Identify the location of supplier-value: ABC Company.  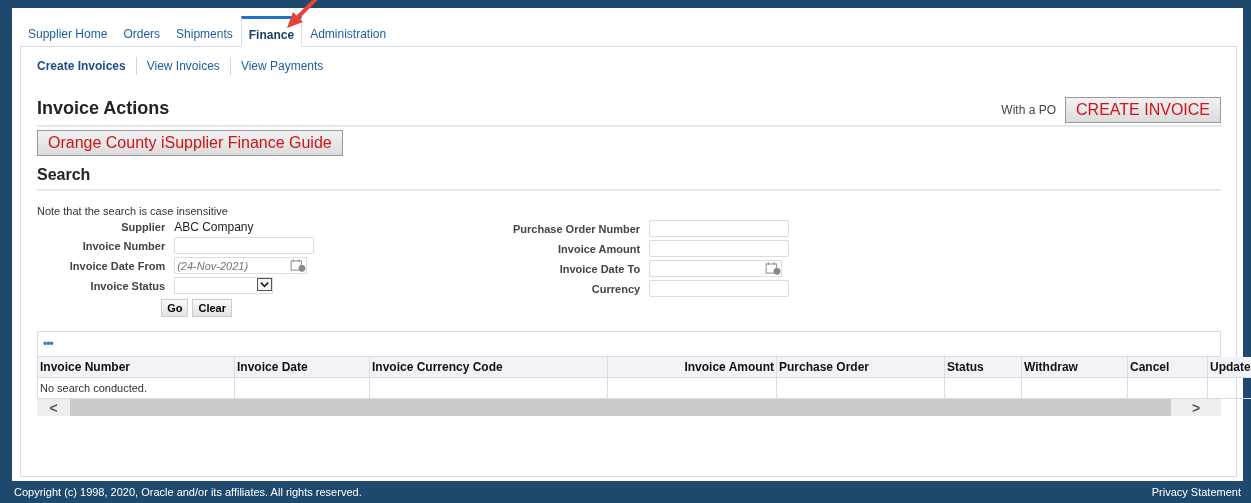
(214, 227).